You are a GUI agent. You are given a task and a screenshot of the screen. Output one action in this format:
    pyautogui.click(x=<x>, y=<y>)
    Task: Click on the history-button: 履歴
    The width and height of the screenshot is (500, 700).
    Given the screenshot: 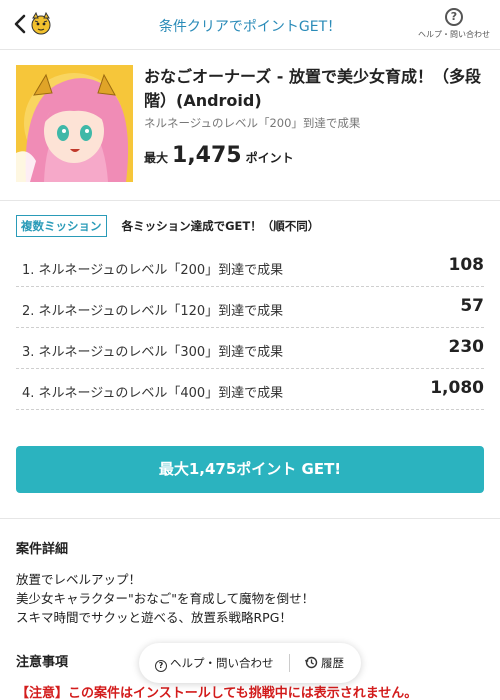 What is the action you would take?
    pyautogui.click(x=324, y=663)
    